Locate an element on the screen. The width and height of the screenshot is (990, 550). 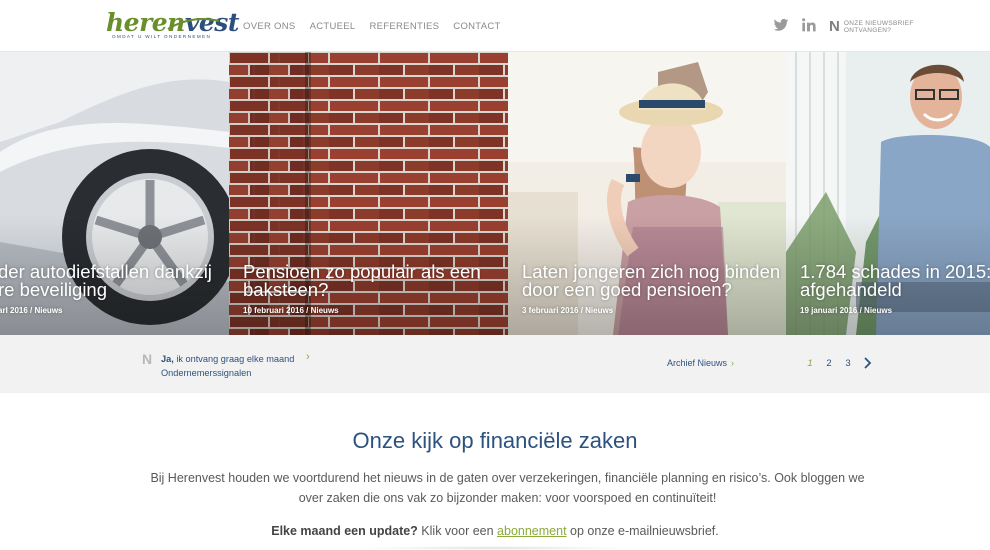
slide-meta: 10 februari 2016 / Nieuws is located at coordinates (291, 310).